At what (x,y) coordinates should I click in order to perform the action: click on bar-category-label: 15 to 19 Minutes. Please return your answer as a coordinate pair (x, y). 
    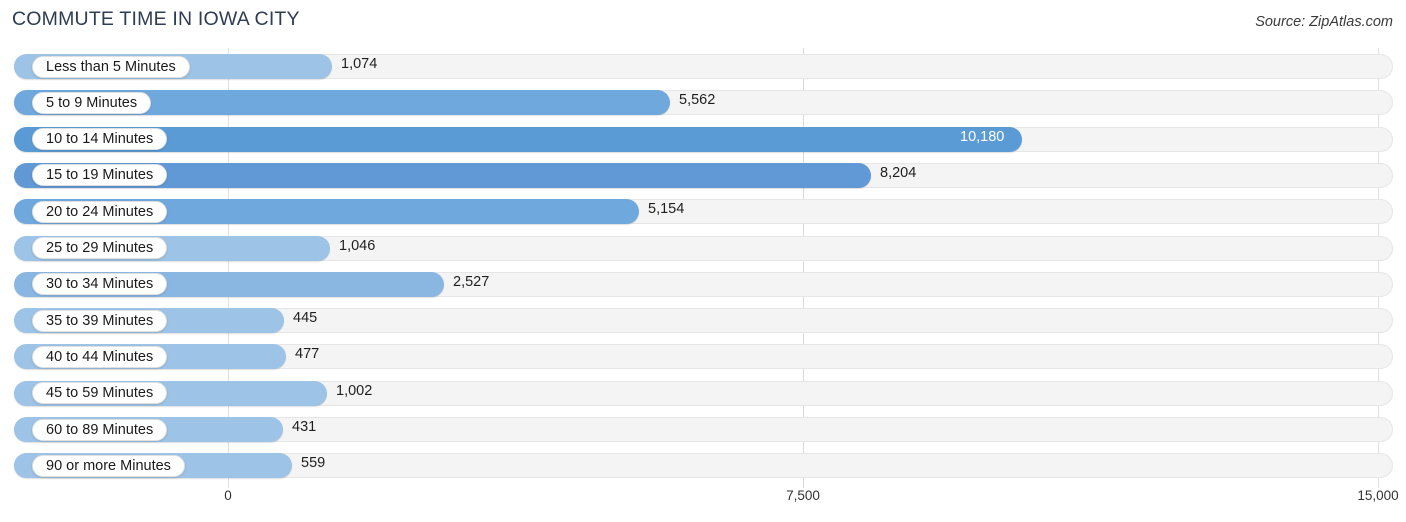
    Looking at the image, I should click on (100, 175).